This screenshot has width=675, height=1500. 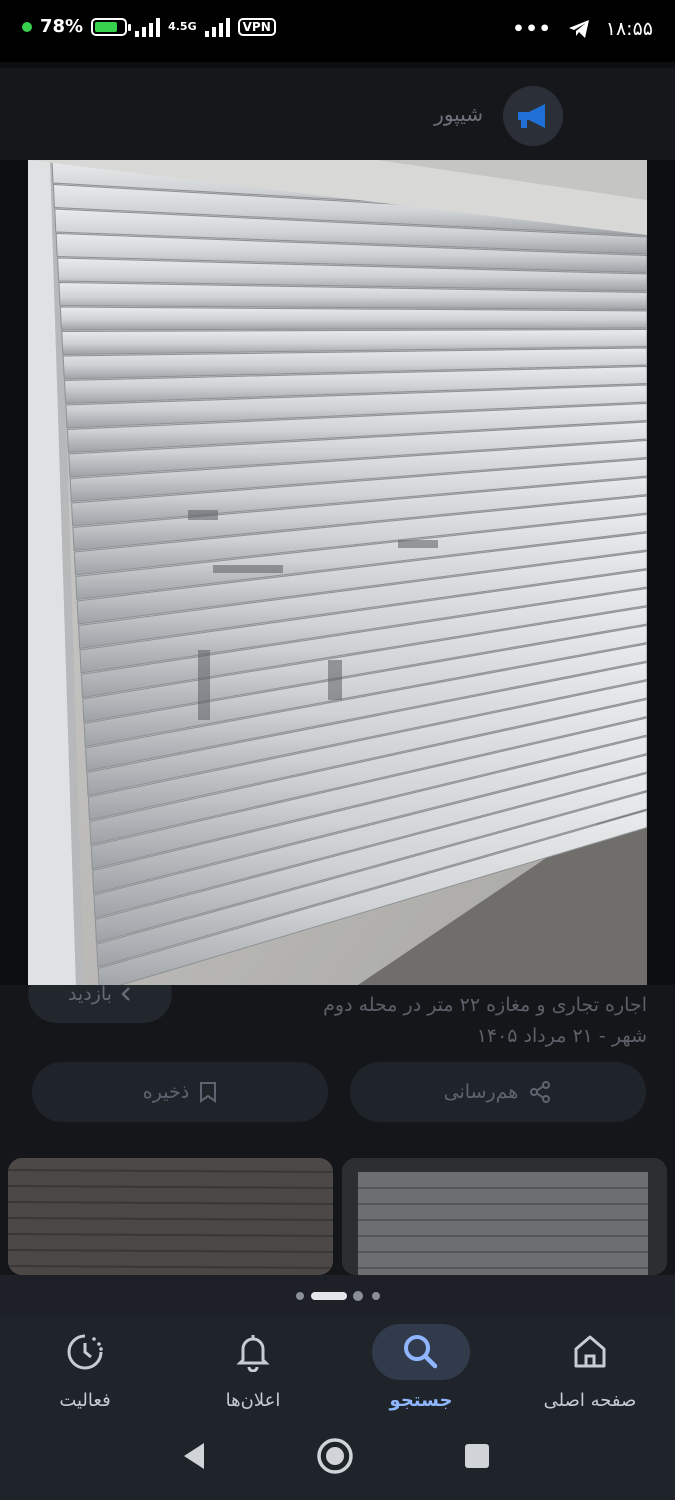 What do you see at coordinates (182, 26) in the screenshot?
I see `network-type: 4.5G` at bounding box center [182, 26].